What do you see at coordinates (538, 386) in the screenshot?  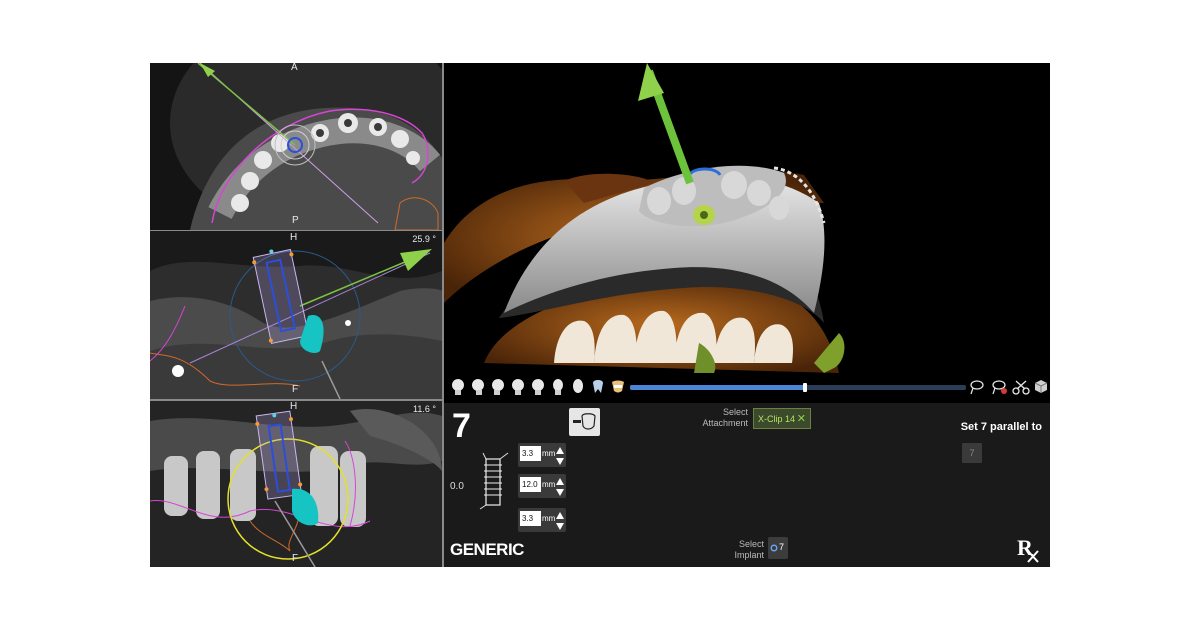 I see `head-top-icon` at bounding box center [538, 386].